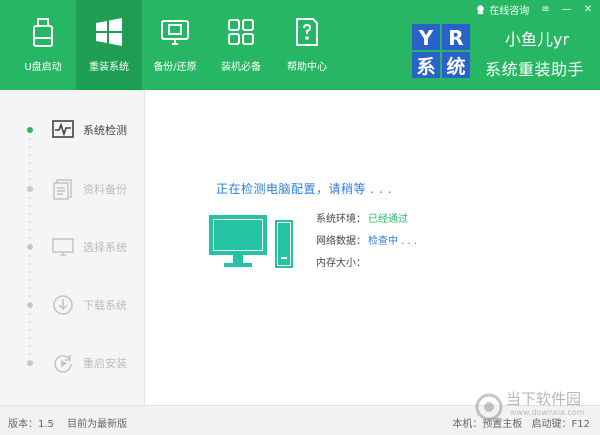 The image size is (600, 435). I want to click on brand-logo: Y R 系 统, so click(443, 53).